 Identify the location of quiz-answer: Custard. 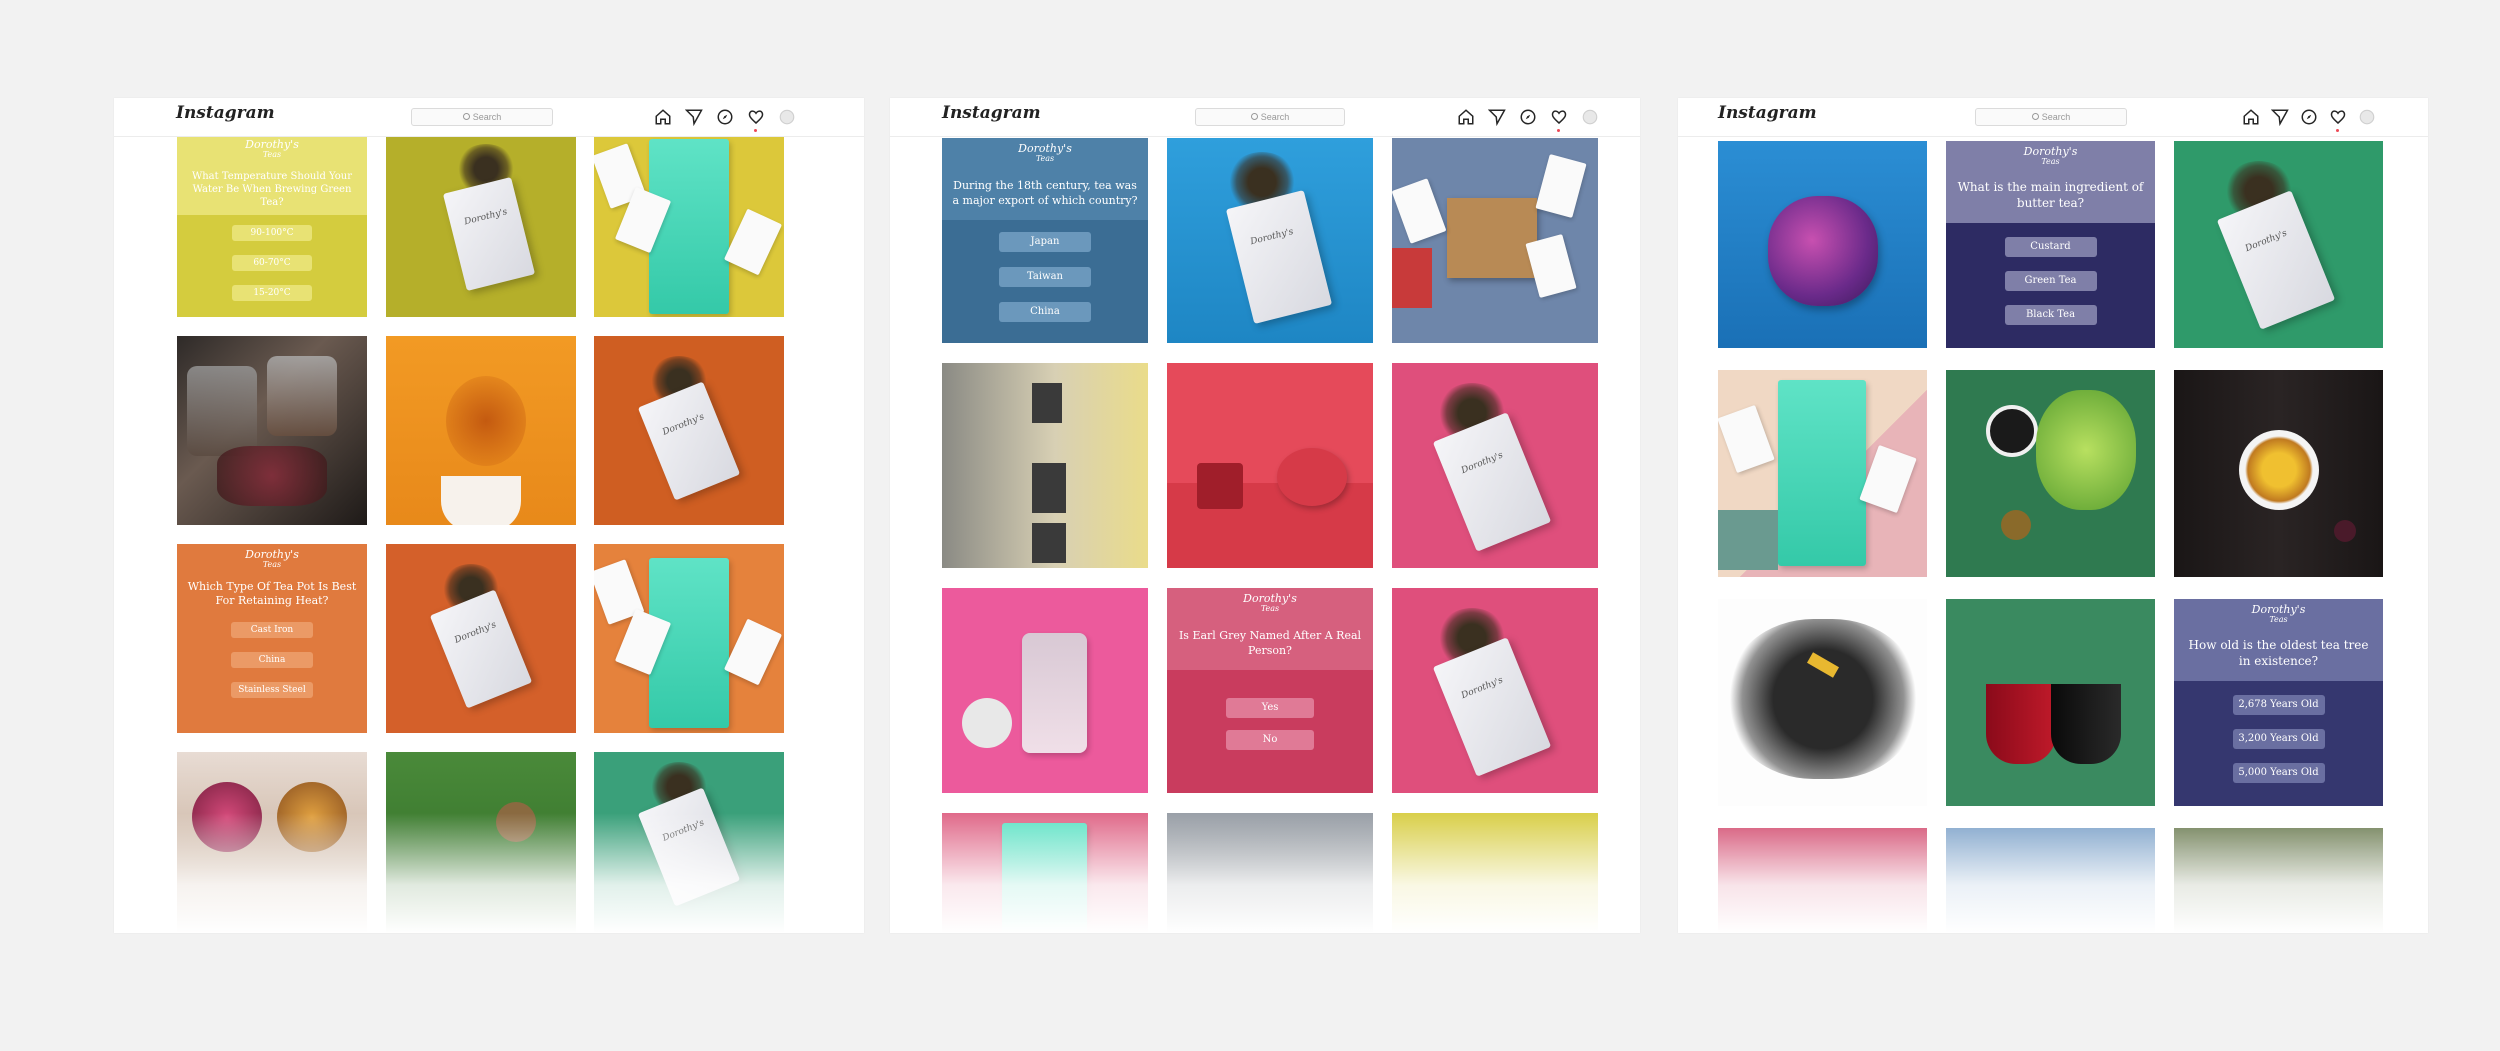
(2050, 247).